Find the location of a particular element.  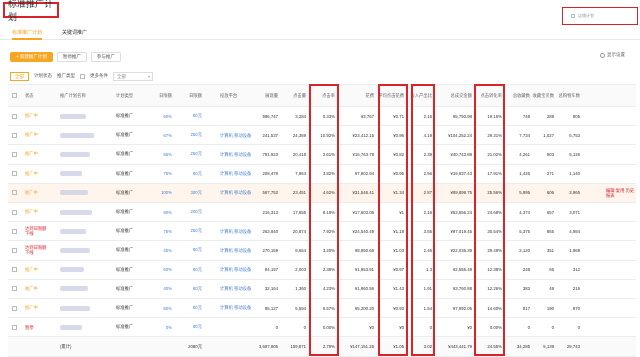

filter-all: 全部 is located at coordinates (19, 76).